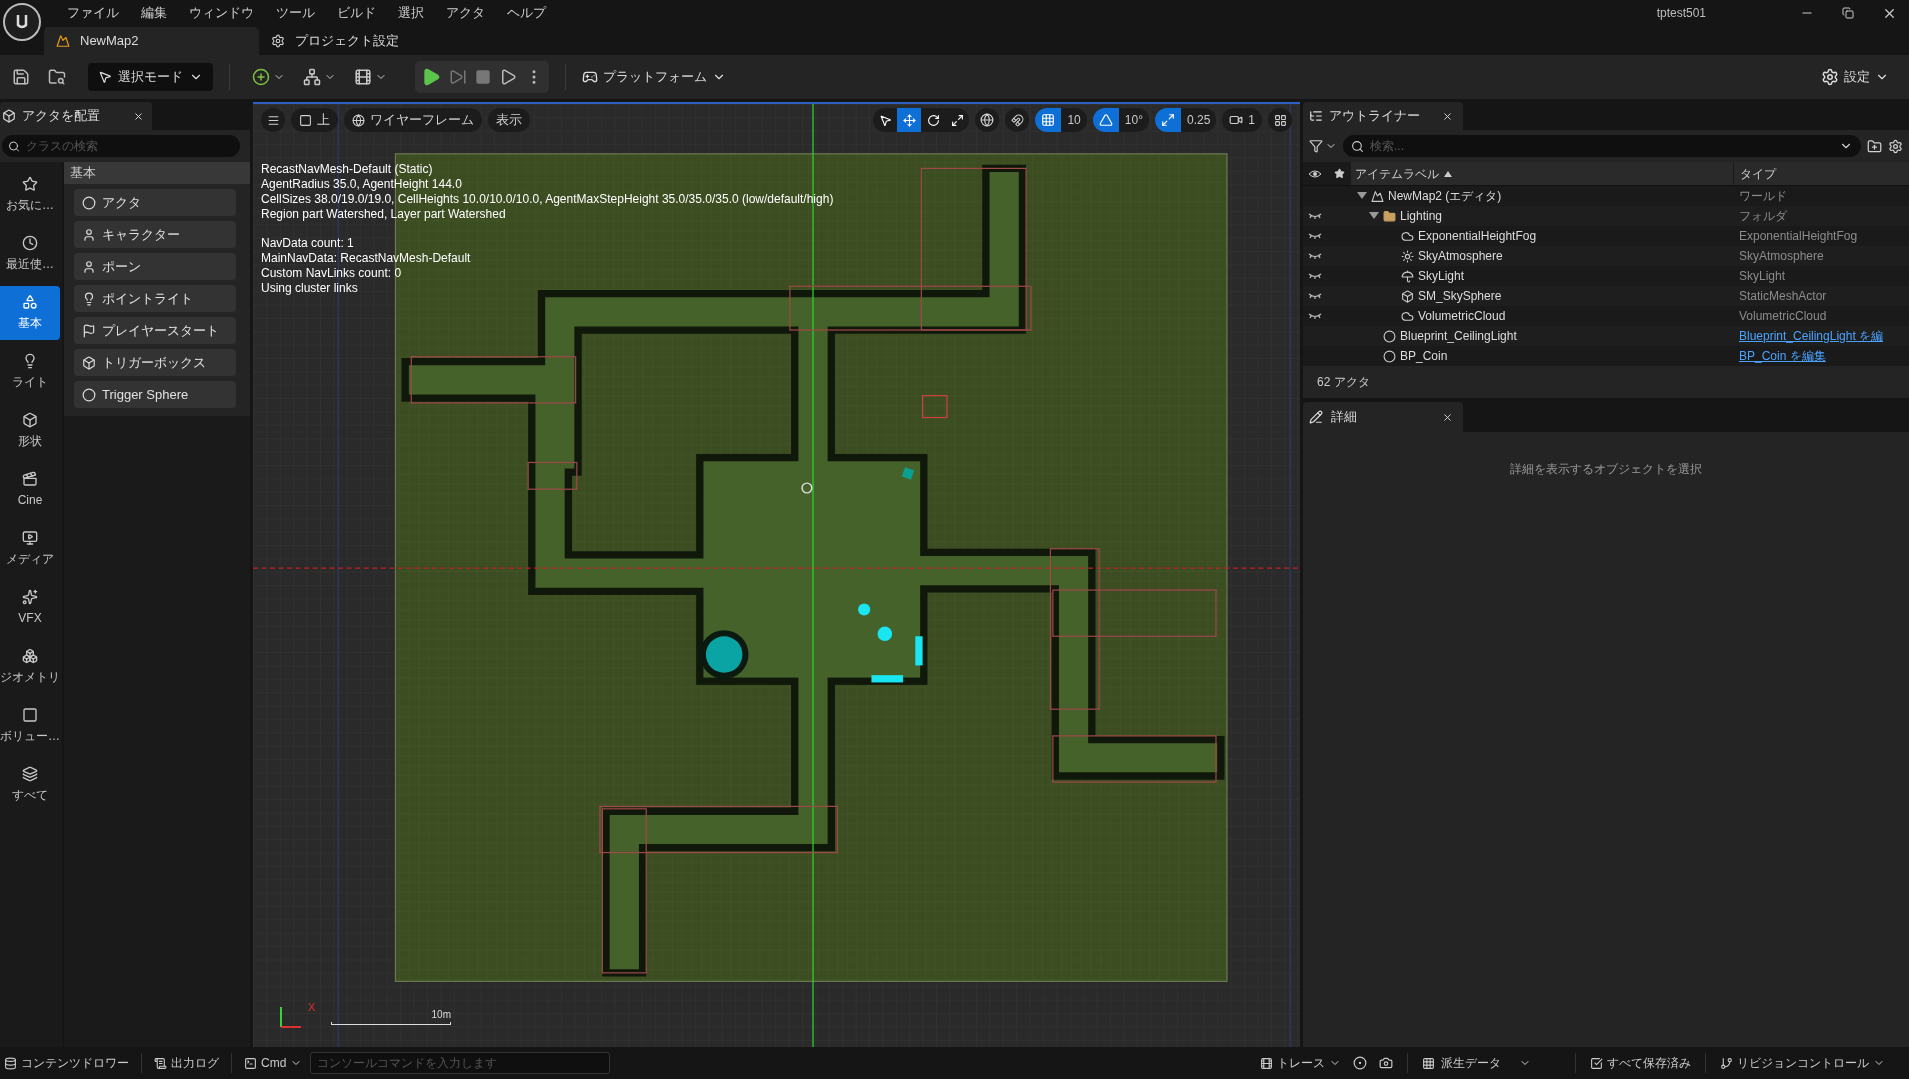 Image resolution: width=1909 pixels, height=1079 pixels. What do you see at coordinates (1542, 173) in the screenshot?
I see `column-header: アイテムラベル` at bounding box center [1542, 173].